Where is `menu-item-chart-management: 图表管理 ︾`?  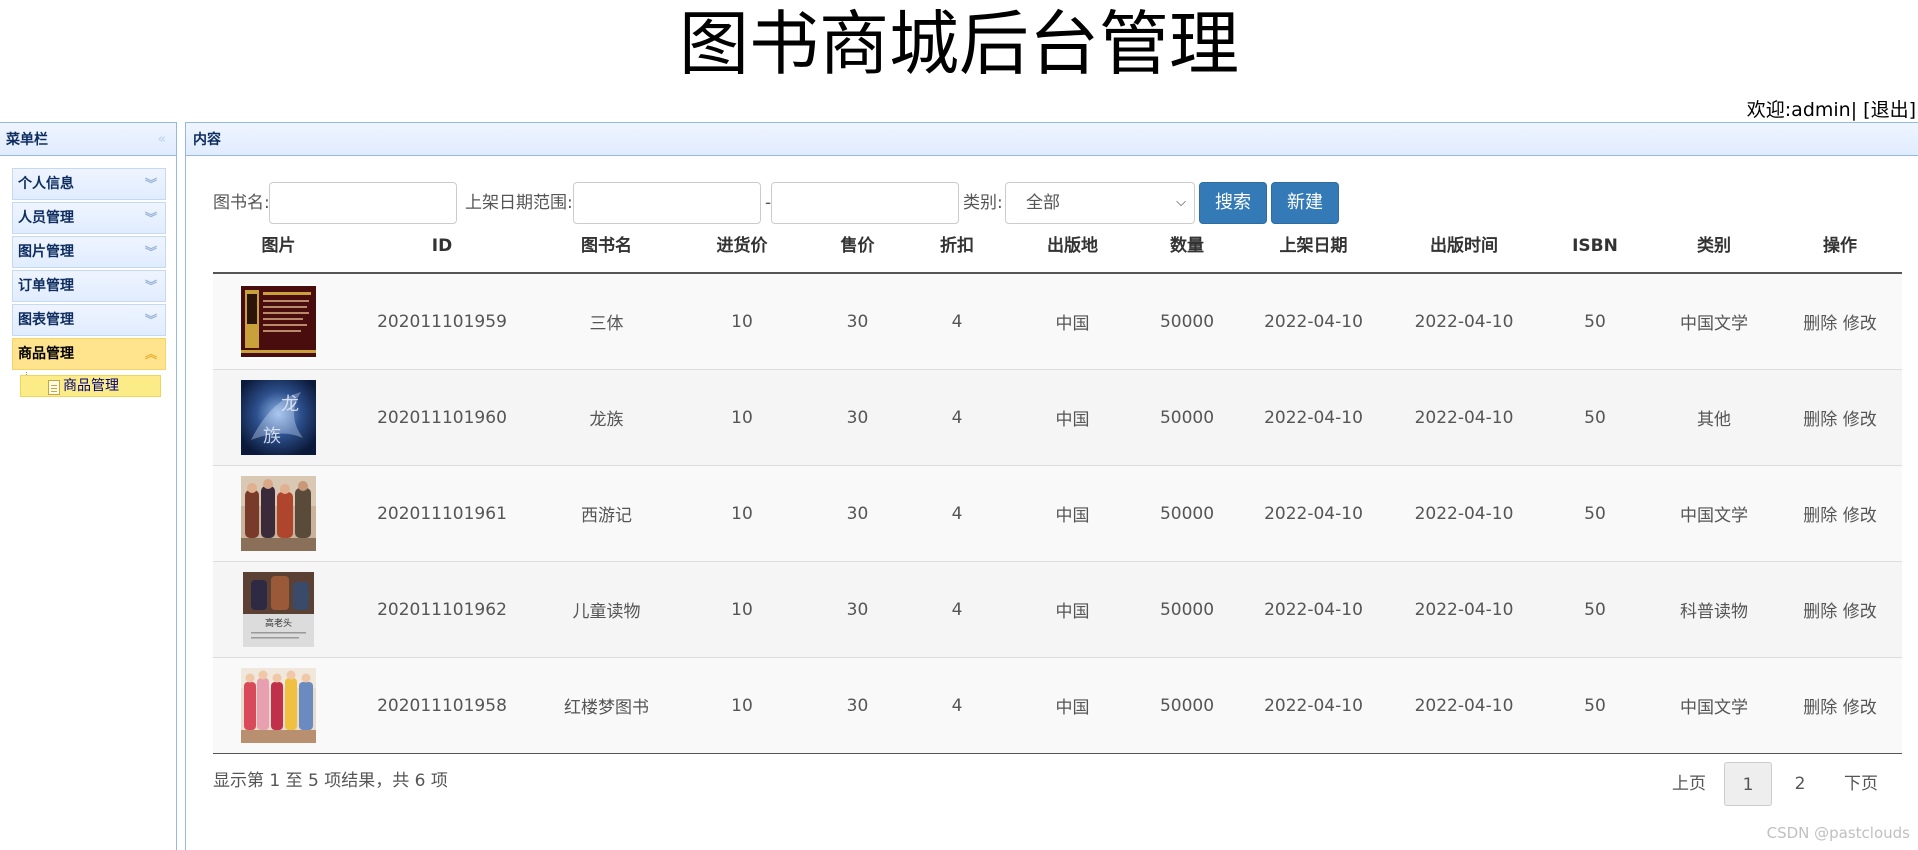 menu-item-chart-management: 图表管理 ︾ is located at coordinates (89, 320).